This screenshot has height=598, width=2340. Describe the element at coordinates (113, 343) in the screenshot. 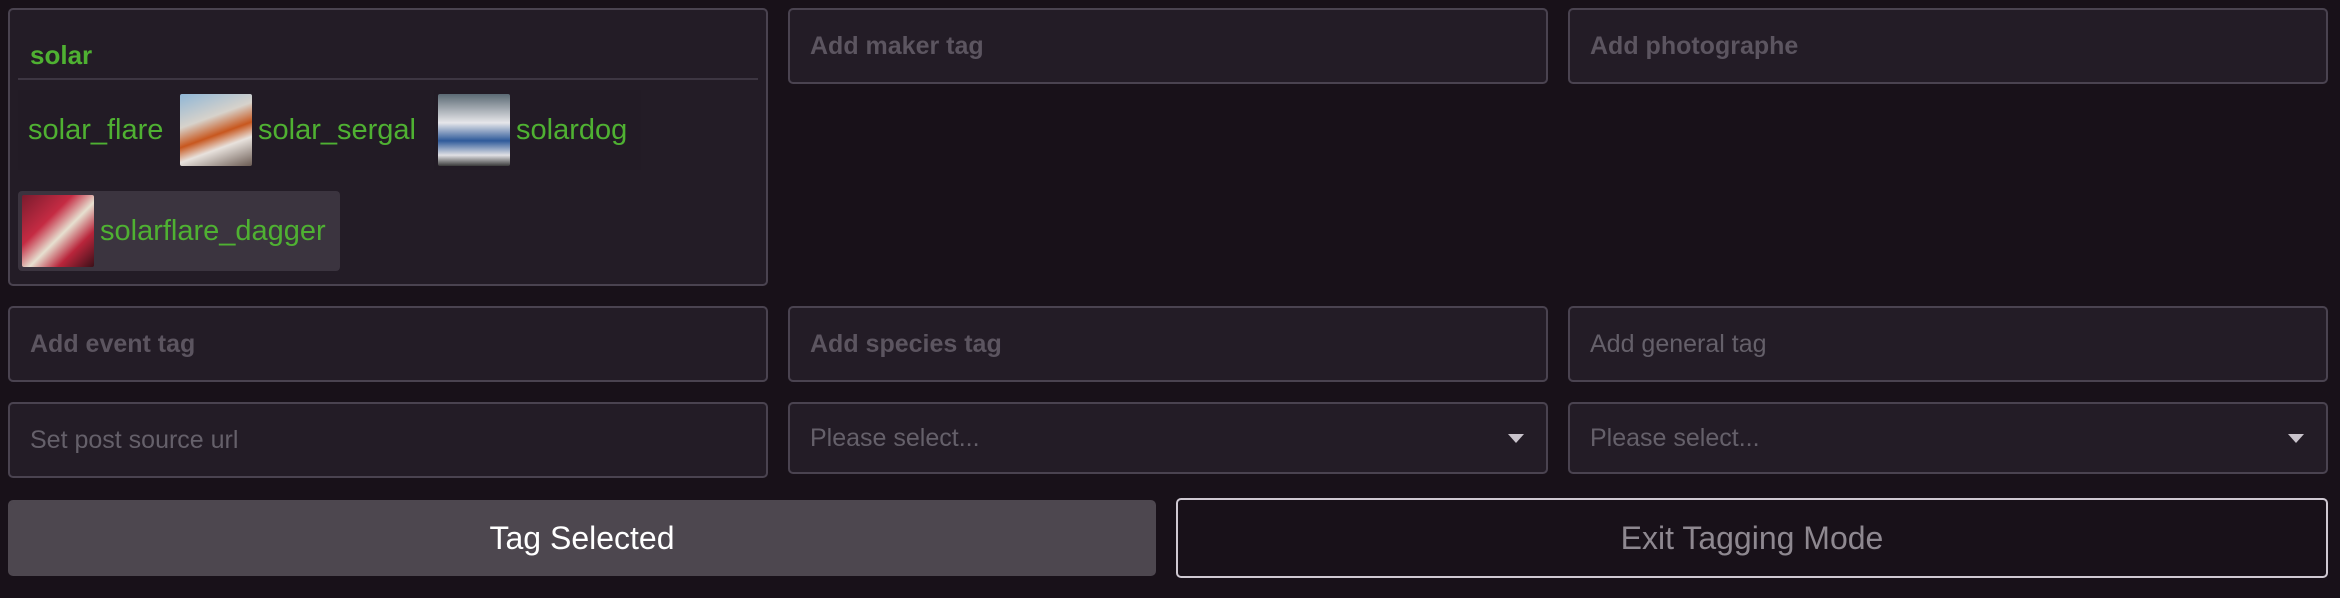

I see `event-tag-placeholder: Add event tag` at that location.